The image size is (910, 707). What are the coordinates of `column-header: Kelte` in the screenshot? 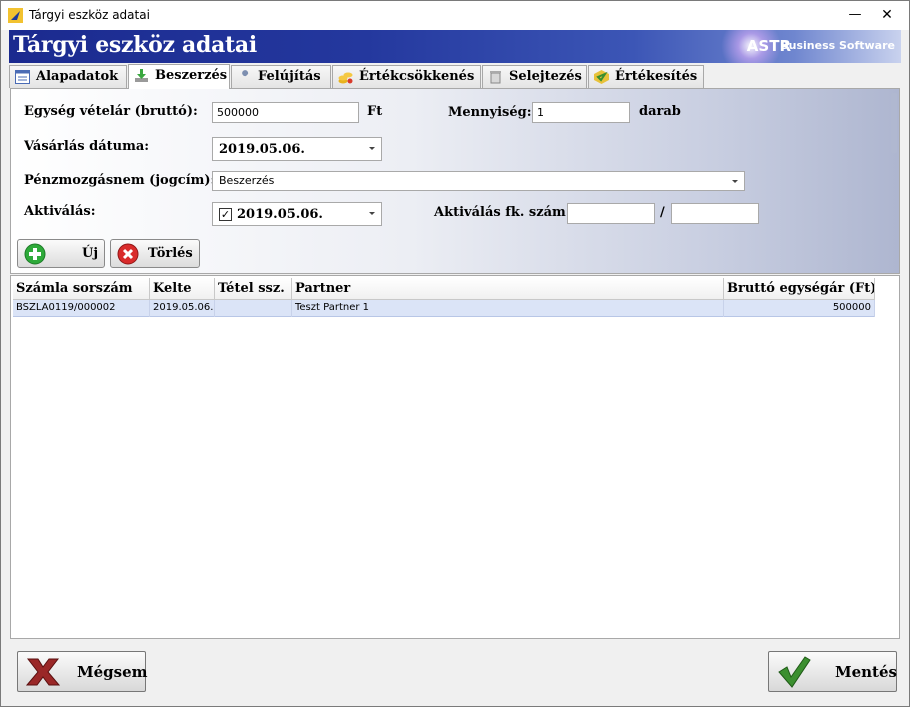 It's located at (182, 289).